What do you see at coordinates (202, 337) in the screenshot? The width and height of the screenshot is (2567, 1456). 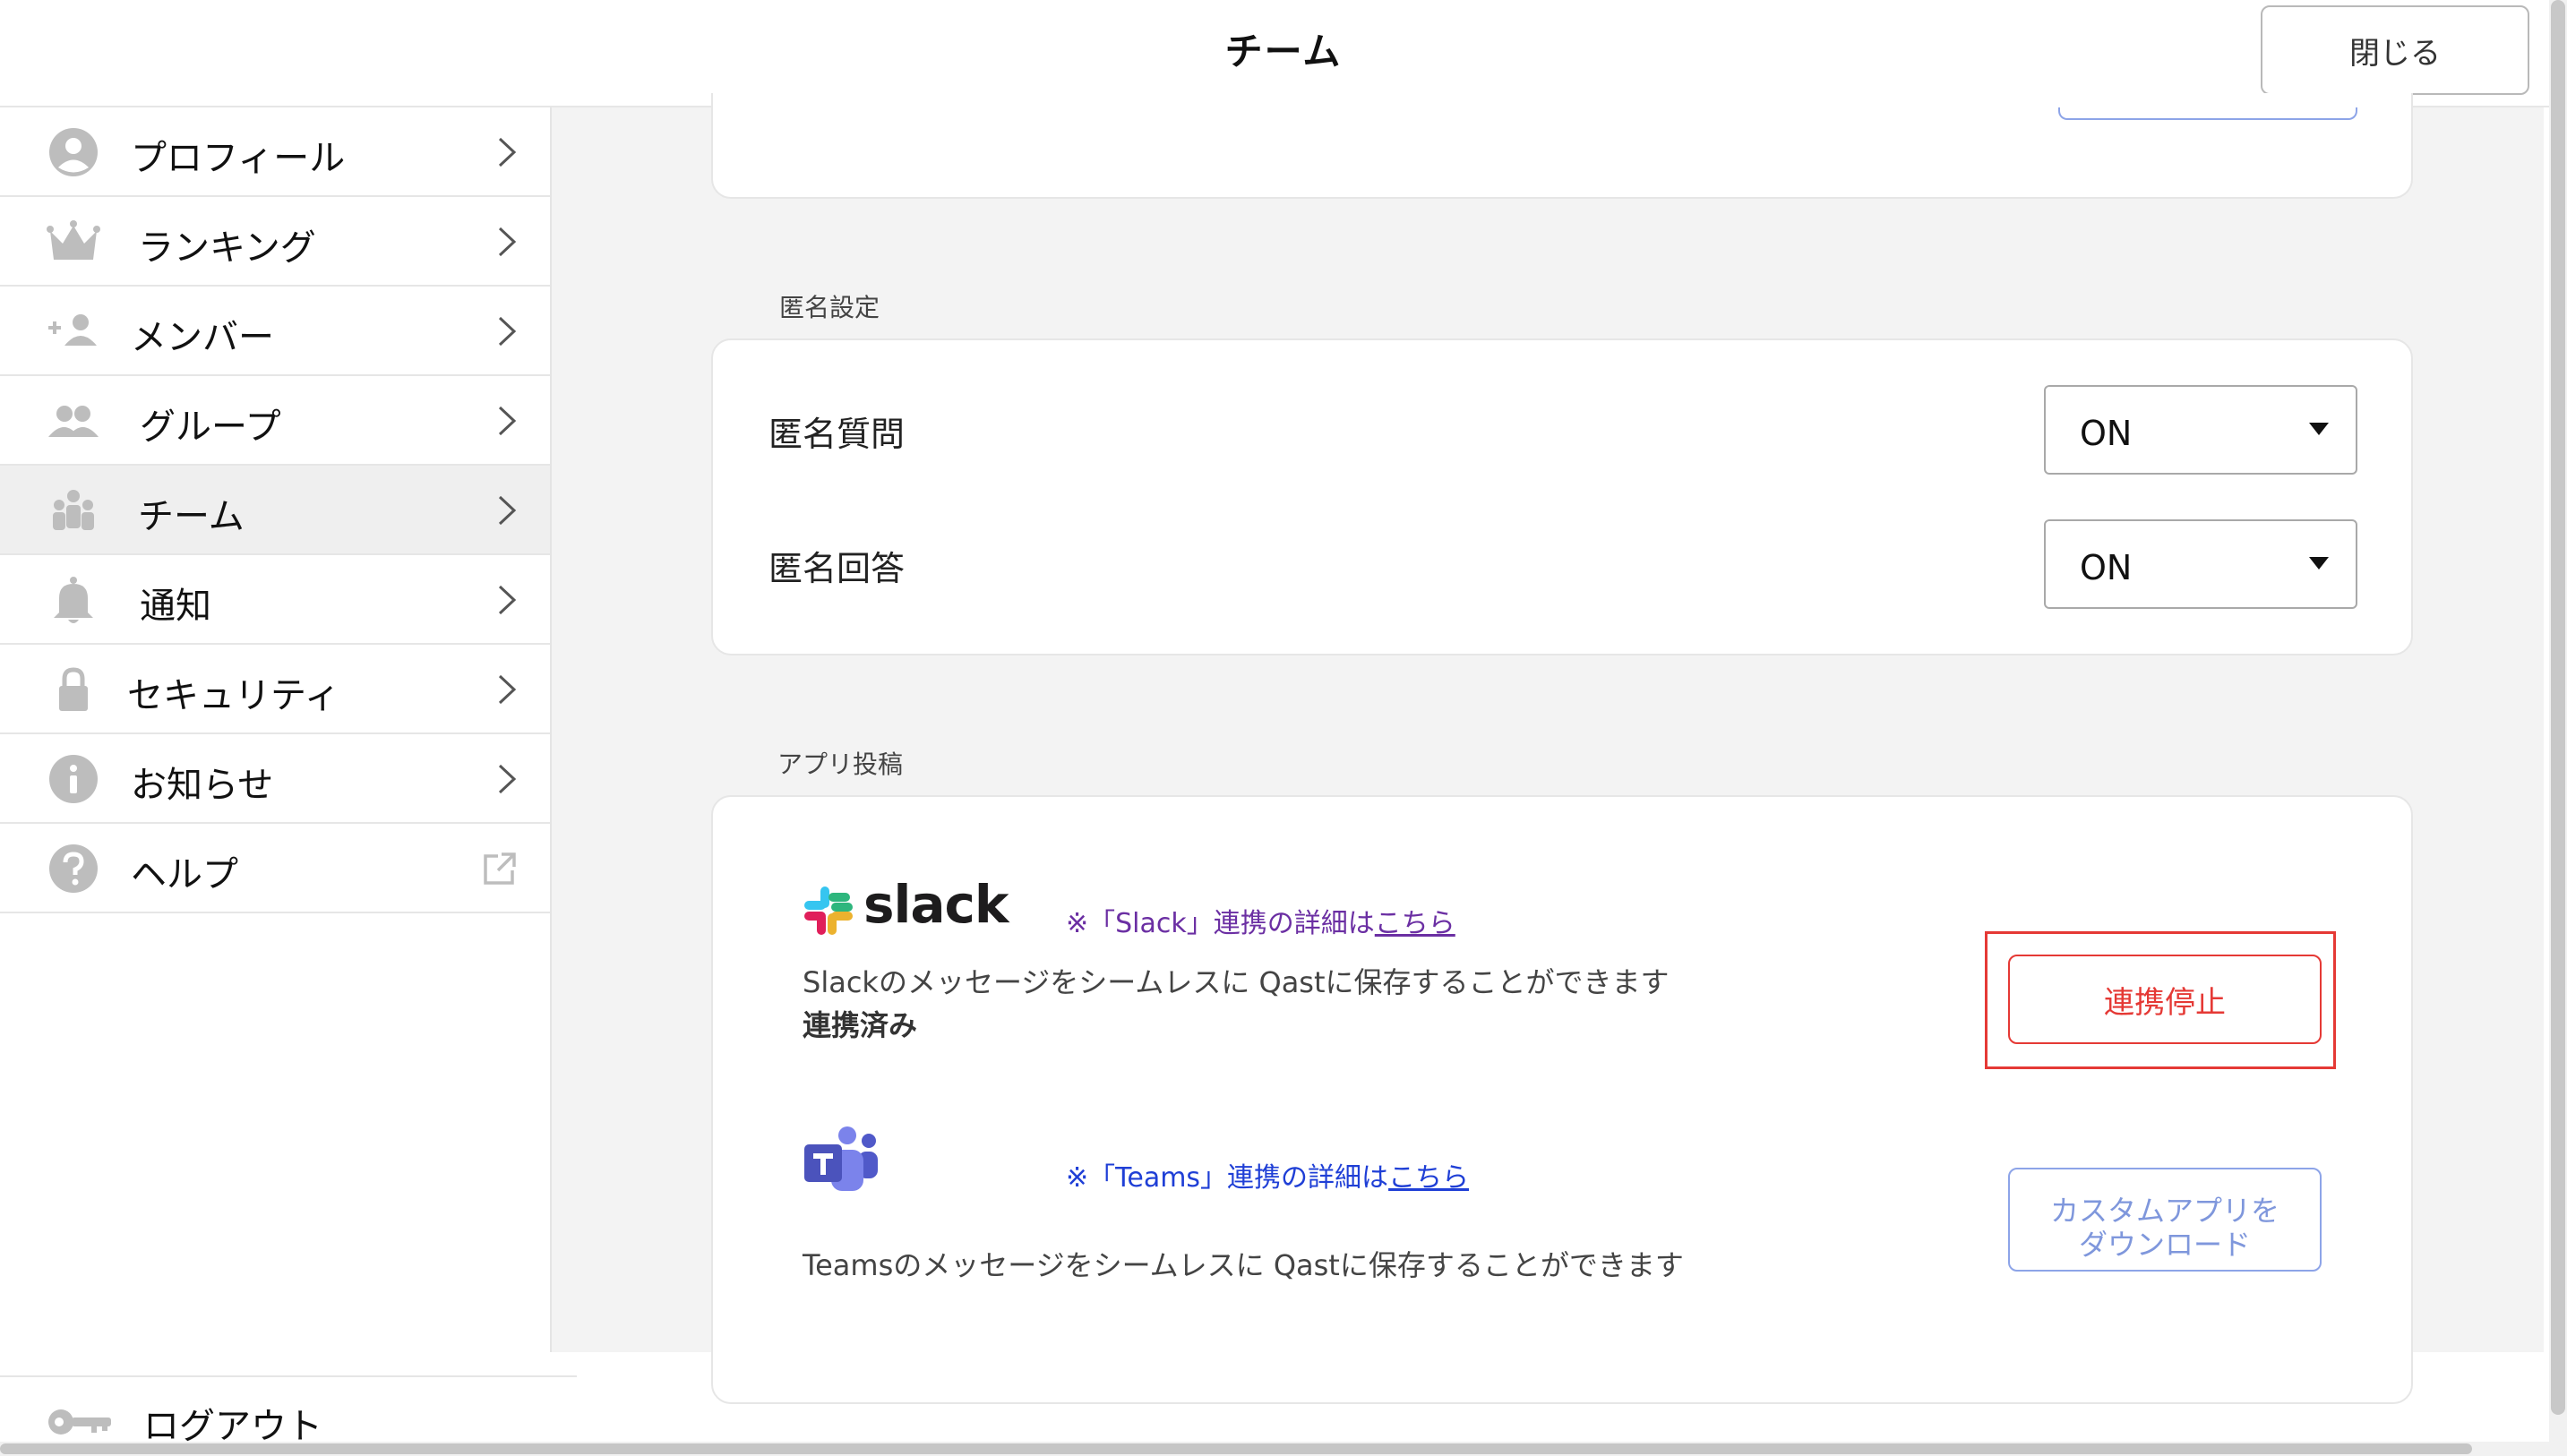 I see `sidebar-item-label: メンバー` at bounding box center [202, 337].